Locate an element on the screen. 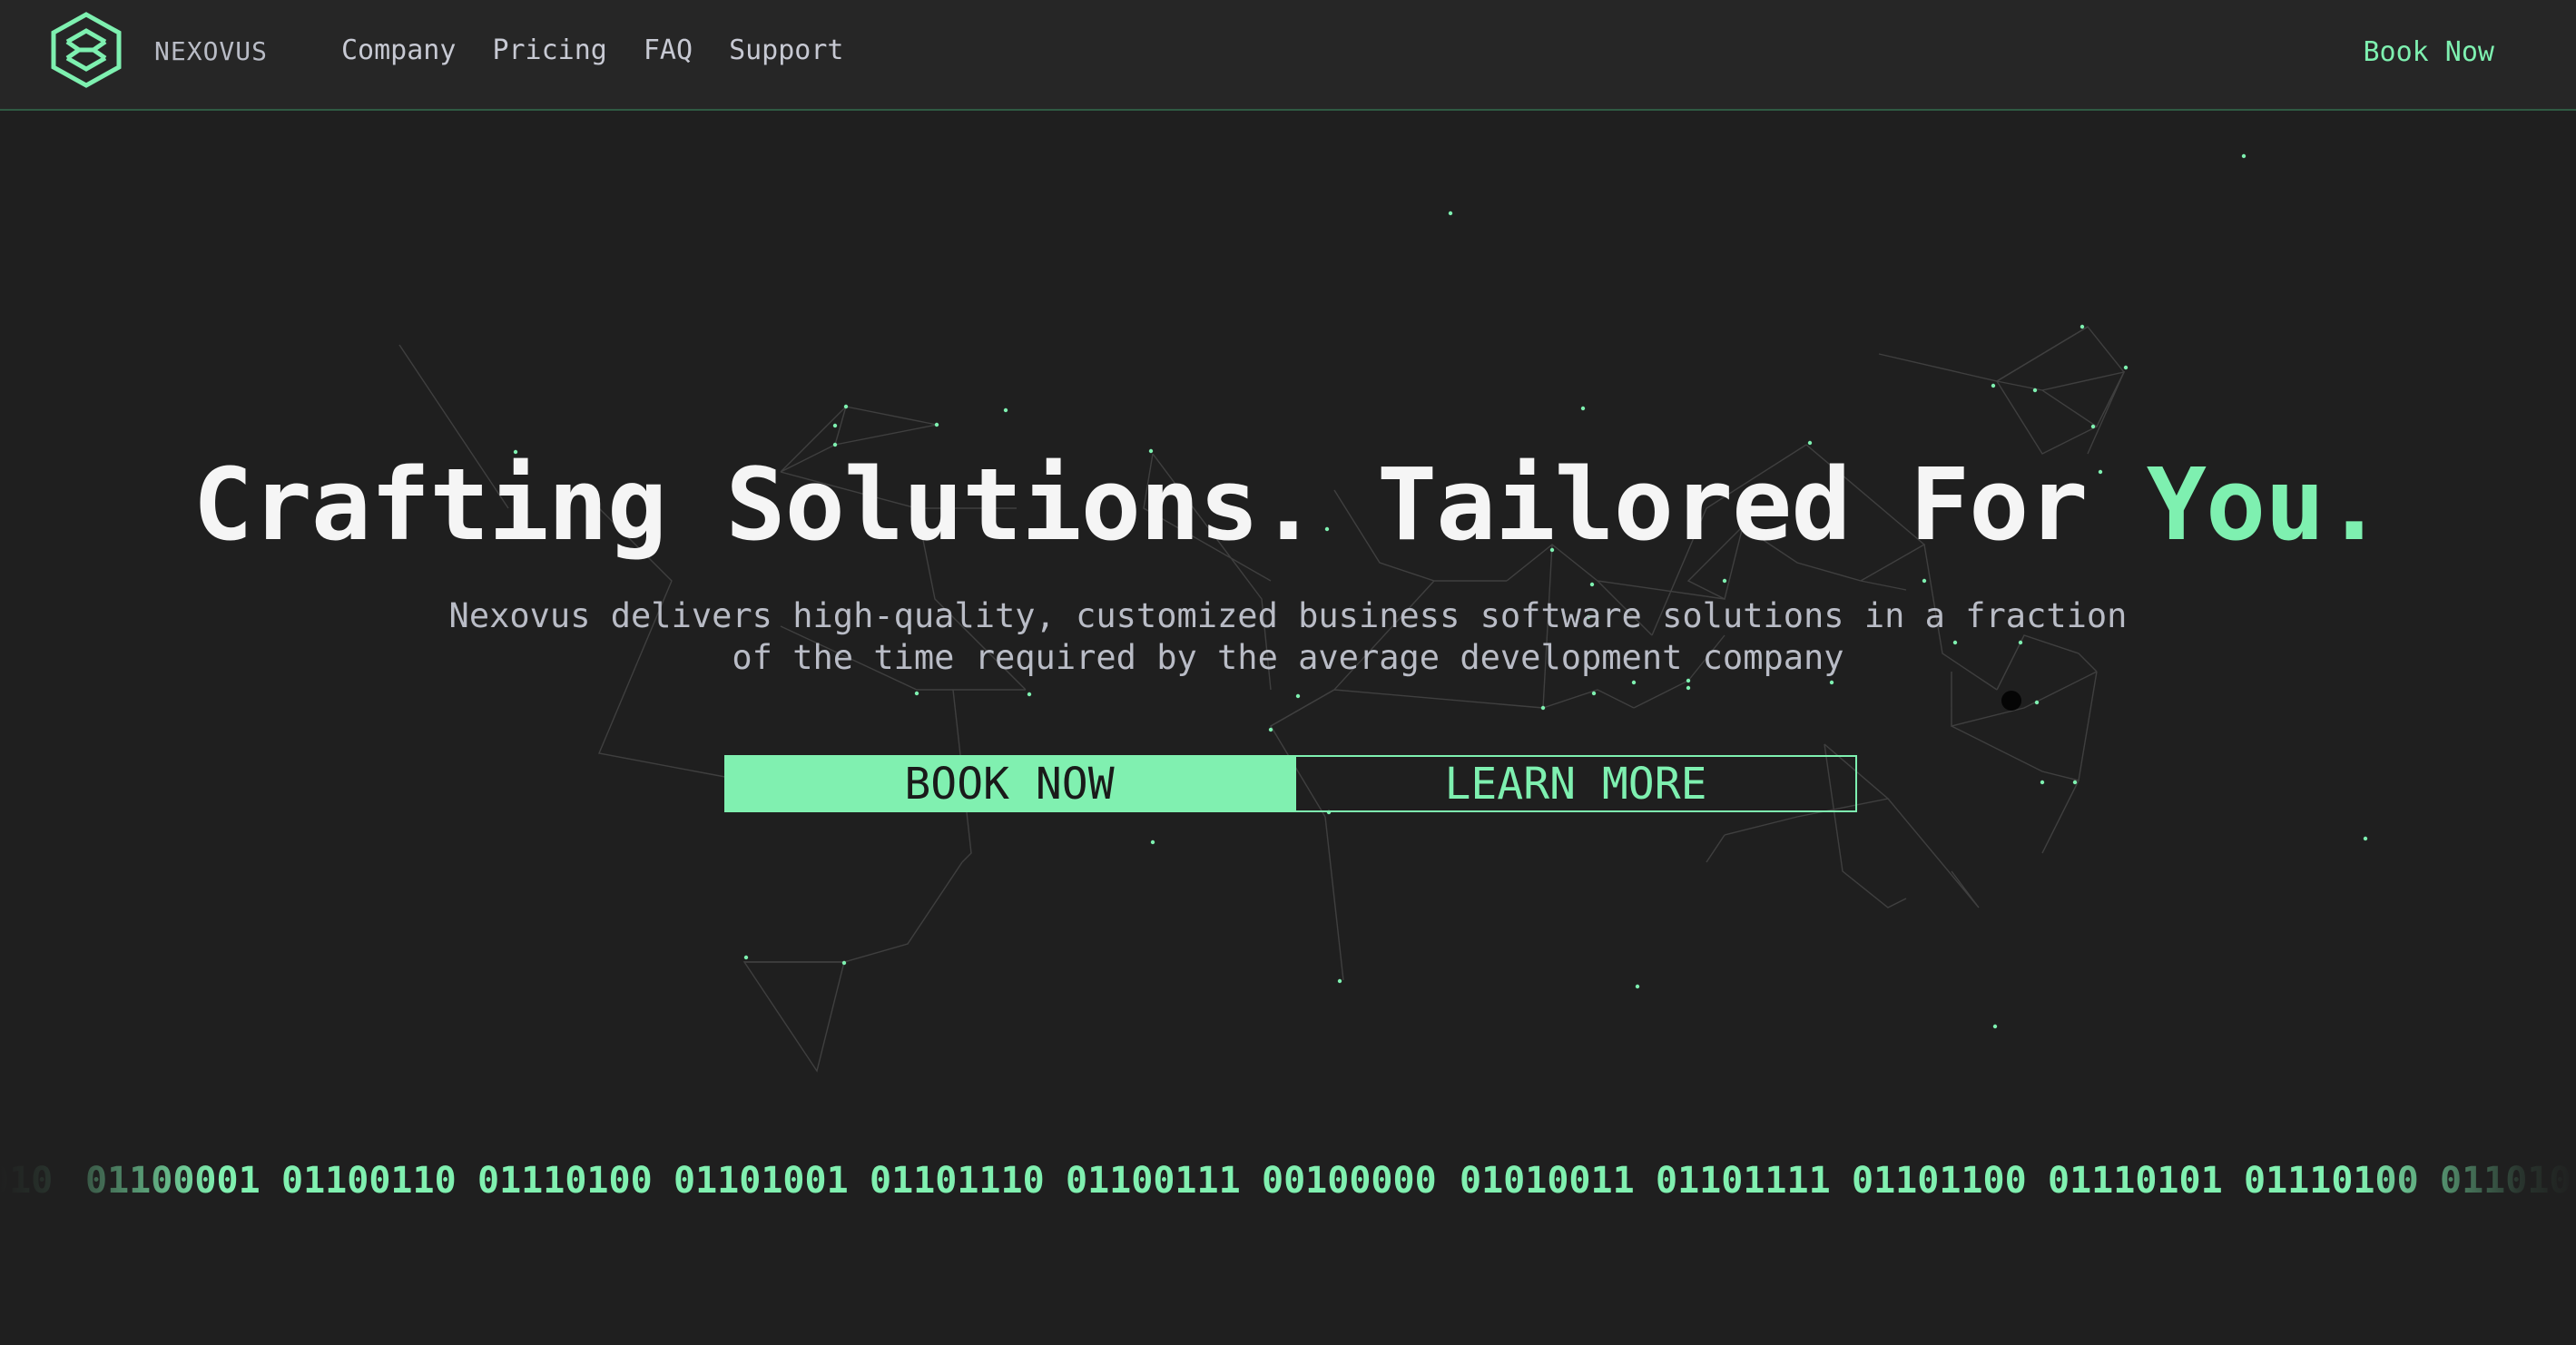 The height and width of the screenshot is (1345, 2576). nav-support-link: Support is located at coordinates (786, 50).